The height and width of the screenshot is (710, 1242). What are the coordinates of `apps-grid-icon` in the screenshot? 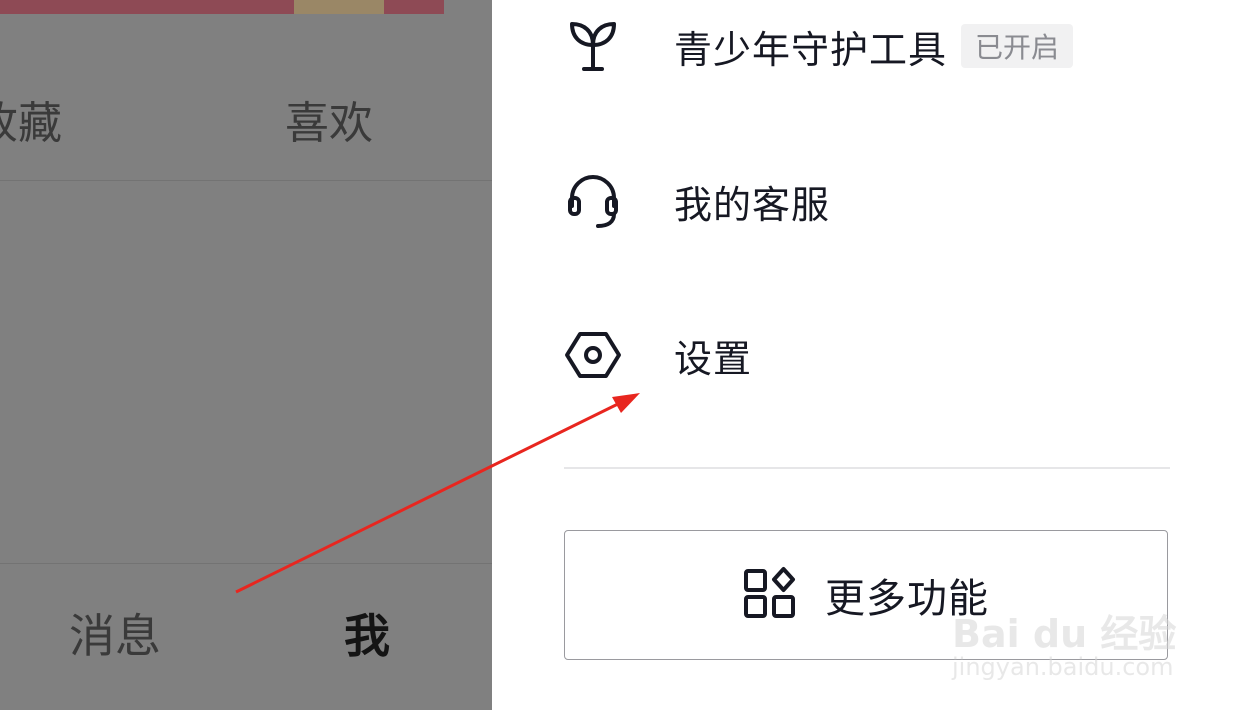 It's located at (770, 595).